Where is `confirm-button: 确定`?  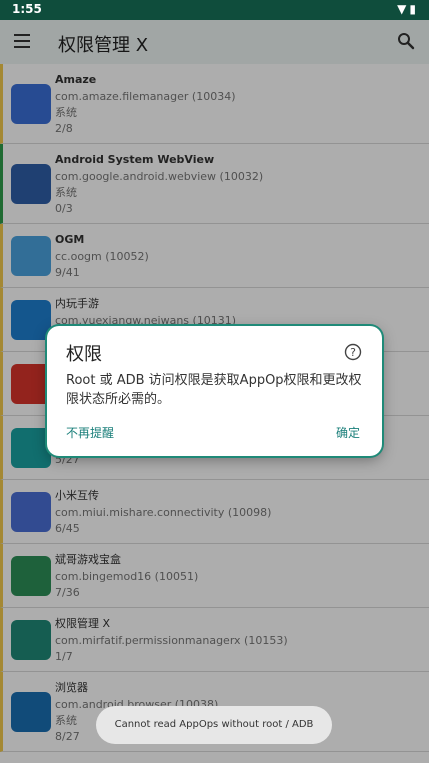 confirm-button: 确定 is located at coordinates (348, 432).